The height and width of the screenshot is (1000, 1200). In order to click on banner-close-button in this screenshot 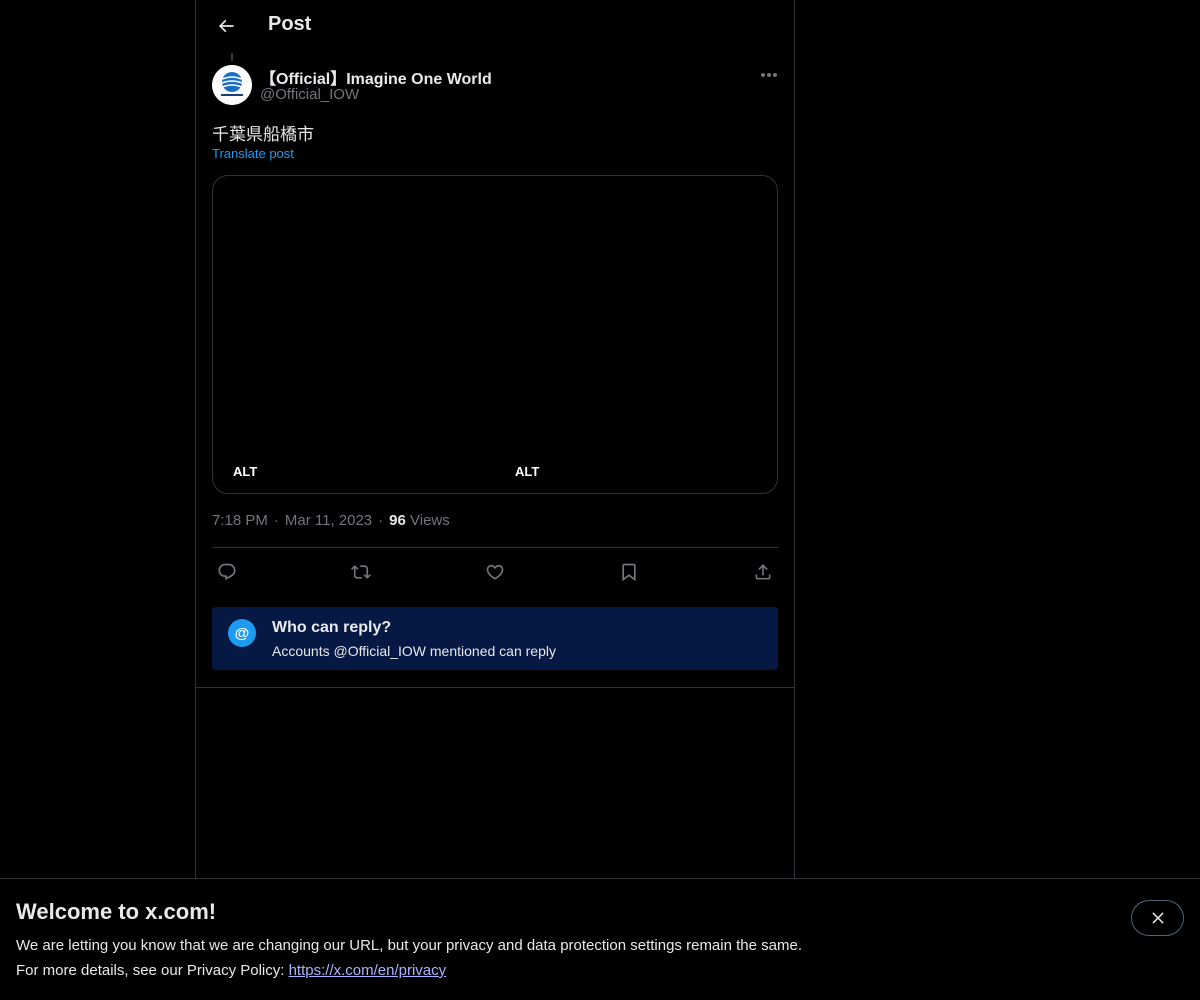, I will do `click(1157, 918)`.